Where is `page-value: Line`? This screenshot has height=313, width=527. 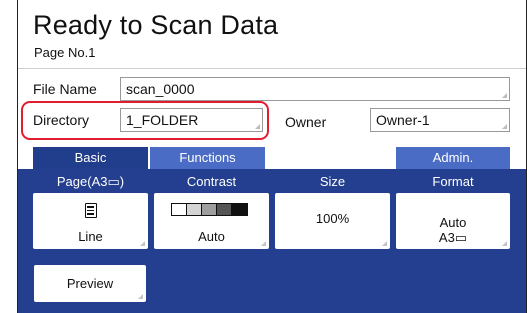
page-value: Line is located at coordinates (90, 236).